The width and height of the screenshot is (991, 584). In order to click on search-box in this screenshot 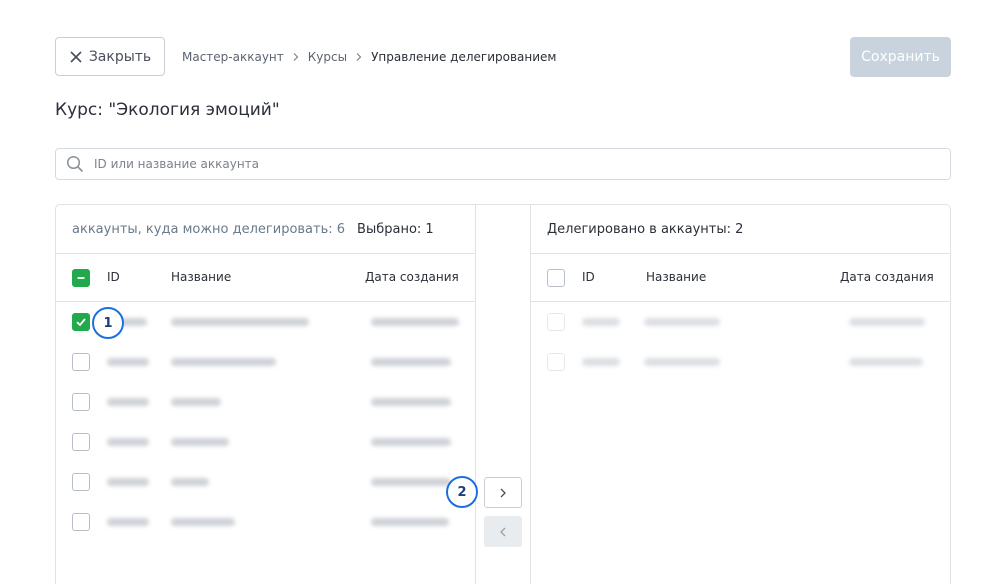, I will do `click(503, 164)`.